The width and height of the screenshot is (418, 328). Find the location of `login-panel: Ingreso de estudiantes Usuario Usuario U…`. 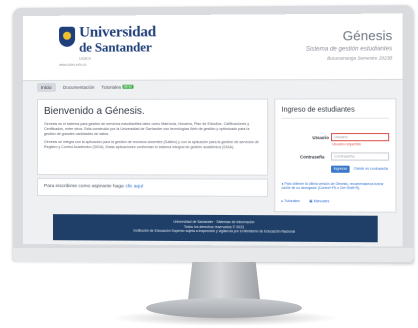

login-panel: Ingreso de estudiantes Usuario Usuario U… is located at coordinates (335, 155).